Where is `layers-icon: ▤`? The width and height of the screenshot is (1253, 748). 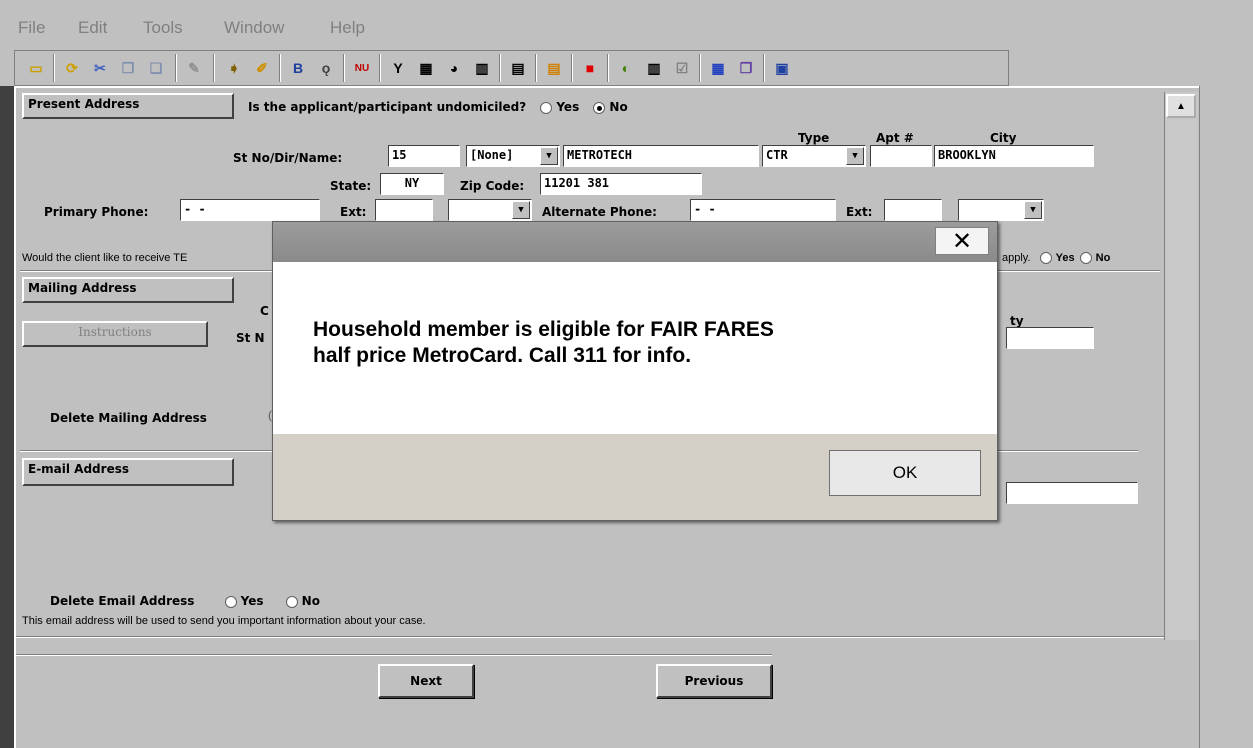
layers-icon: ▤ is located at coordinates (554, 68).